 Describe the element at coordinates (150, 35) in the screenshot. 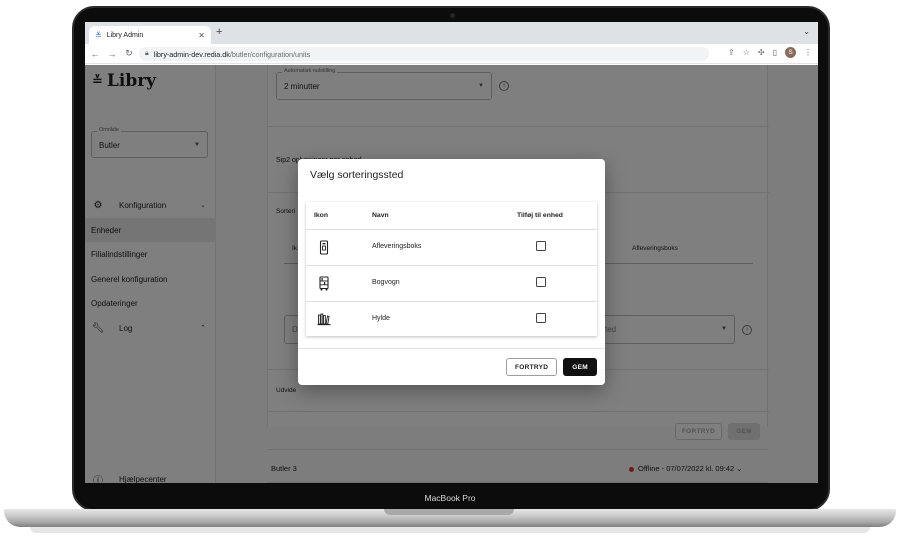

I see `browser-tab: ≚ Libry Admin ✕` at that location.